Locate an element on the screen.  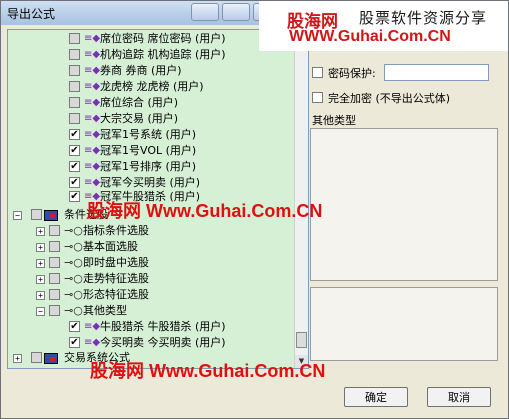
password-protect-label: 密码保护: is located at coordinates (352, 73).